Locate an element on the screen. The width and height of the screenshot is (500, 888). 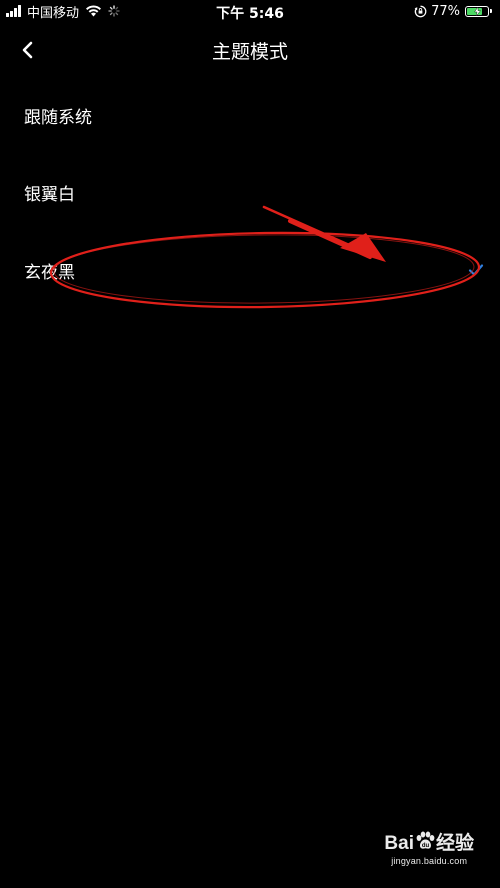
baidu-jingyan-watermark: Bai du 经验 jingyan.baidu.com is located at coordinates (429, 847).